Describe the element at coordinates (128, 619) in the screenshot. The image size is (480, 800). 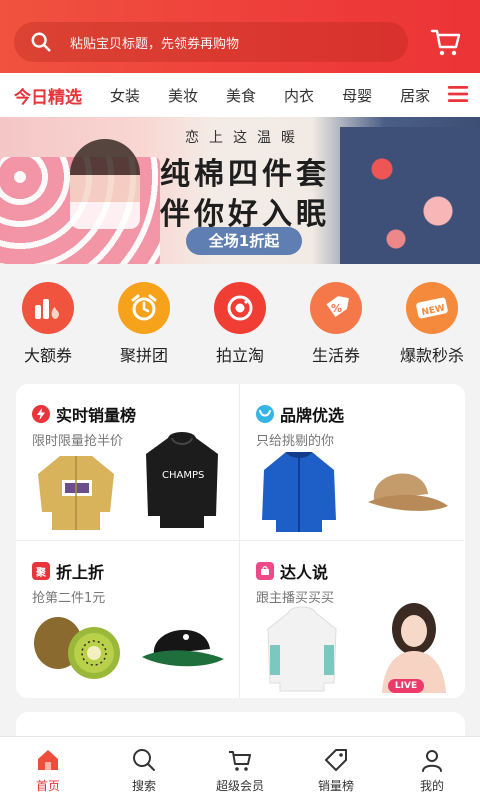
I see `card-double-discount: 聚 折上折 抢第二件1元` at that location.